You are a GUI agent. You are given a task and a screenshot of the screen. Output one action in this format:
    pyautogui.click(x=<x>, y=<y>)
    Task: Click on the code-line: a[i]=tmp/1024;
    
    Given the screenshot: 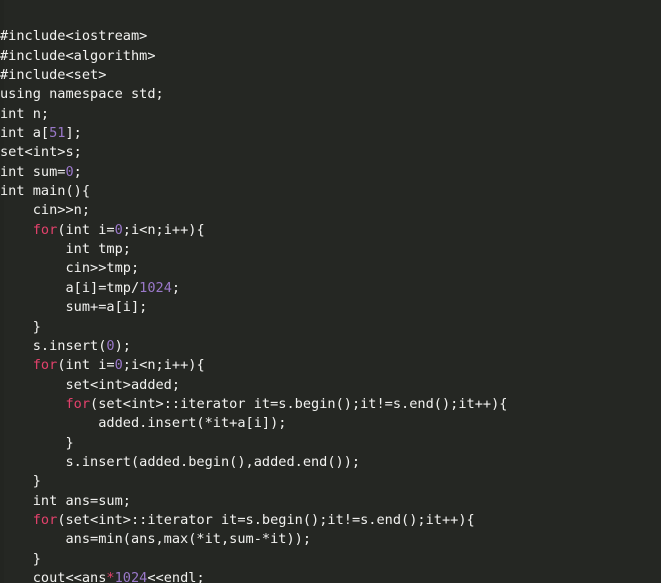 What is the action you would take?
    pyautogui.click(x=330, y=288)
    